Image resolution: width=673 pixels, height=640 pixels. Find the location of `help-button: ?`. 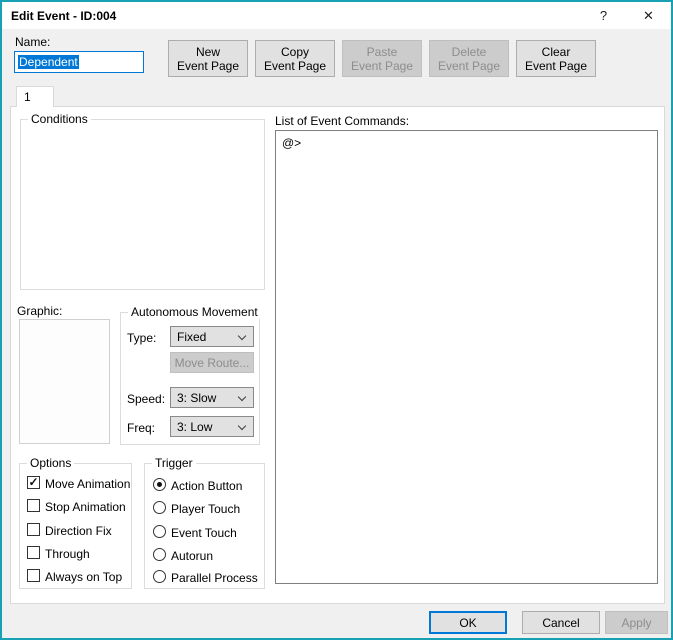

help-button: ? is located at coordinates (603, 15).